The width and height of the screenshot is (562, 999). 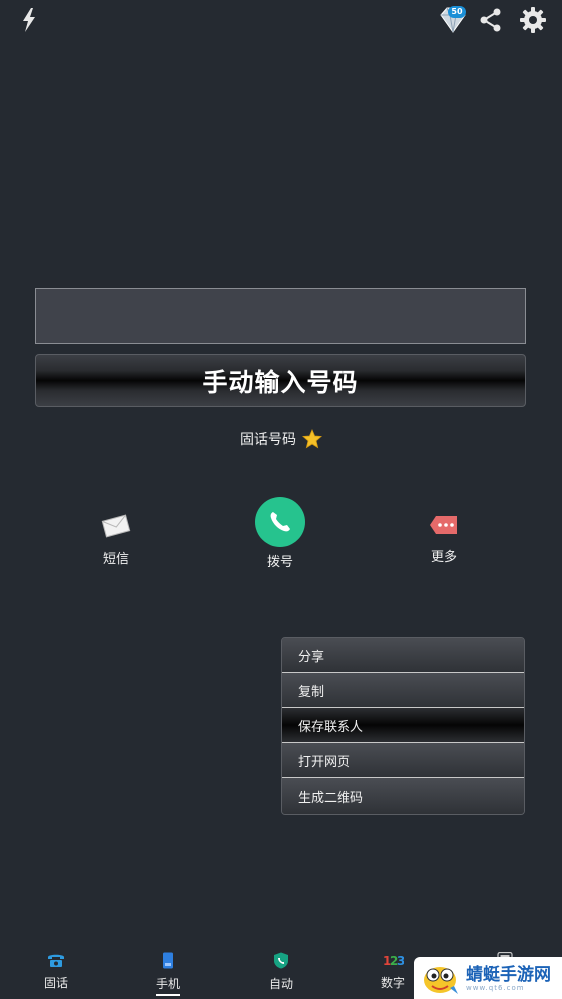 What do you see at coordinates (281, 960) in the screenshot?
I see `auto-shield-icon` at bounding box center [281, 960].